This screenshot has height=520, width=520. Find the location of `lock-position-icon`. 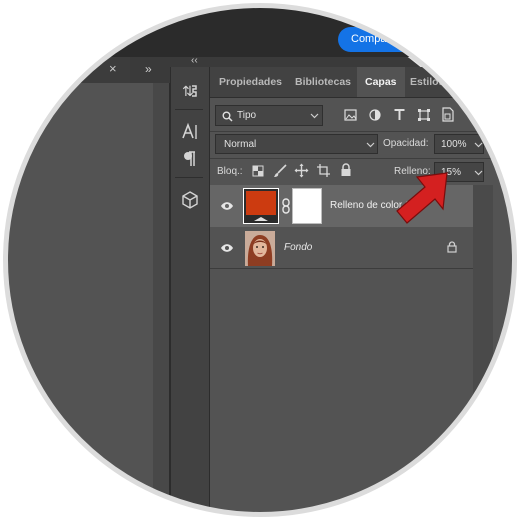

lock-position-icon is located at coordinates (301, 170).